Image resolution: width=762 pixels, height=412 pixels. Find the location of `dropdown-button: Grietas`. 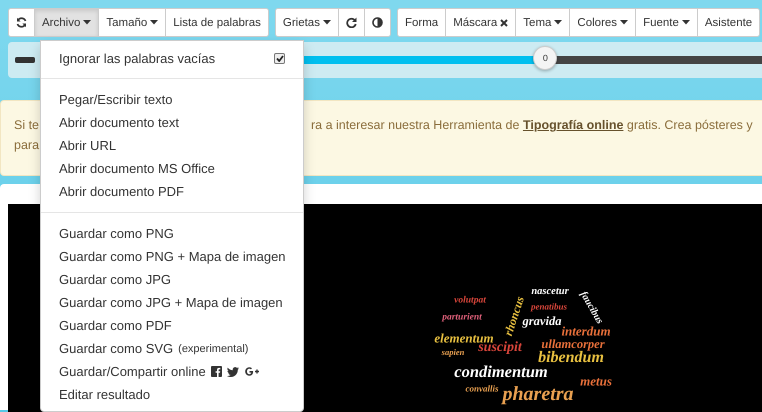

dropdown-button: Grietas is located at coordinates (306, 22).